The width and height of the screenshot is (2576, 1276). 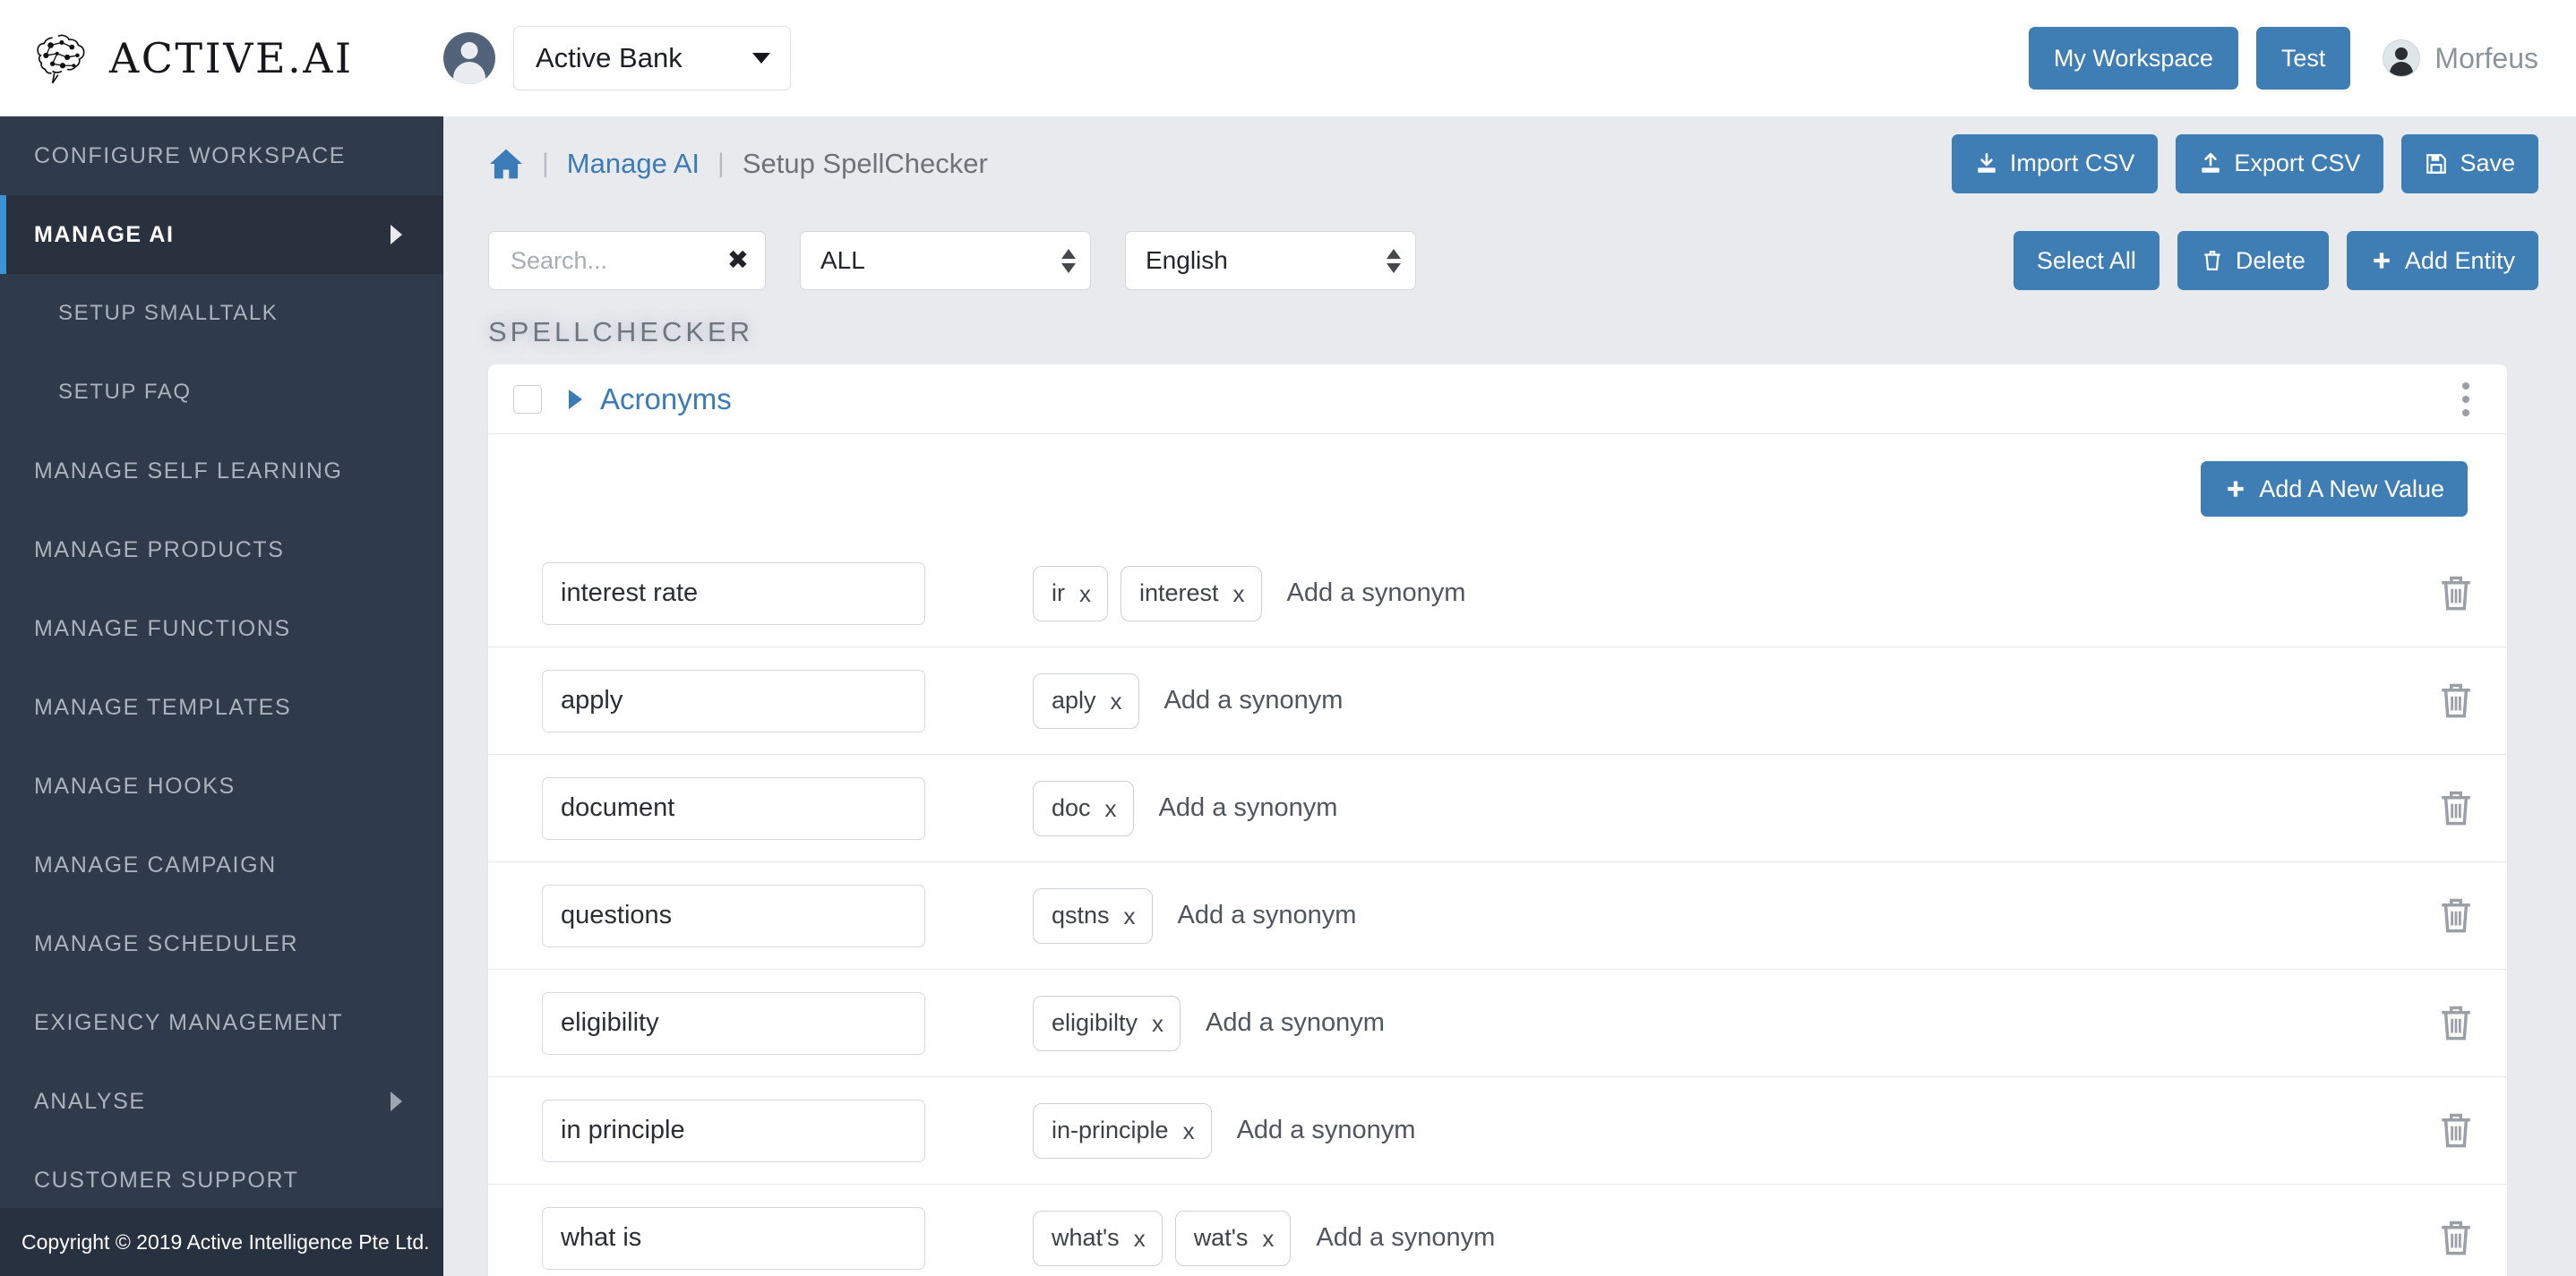 I want to click on sidebar-item-manage-products: MANAGE PRODUCTS, so click(x=221, y=549).